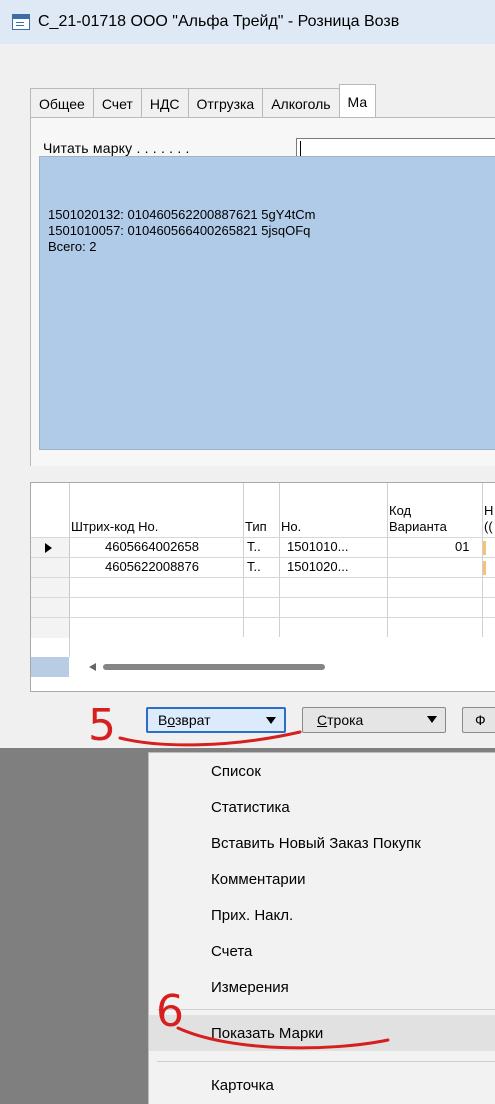 The width and height of the screenshot is (495, 1104). I want to click on grid-corner, so click(50, 667).